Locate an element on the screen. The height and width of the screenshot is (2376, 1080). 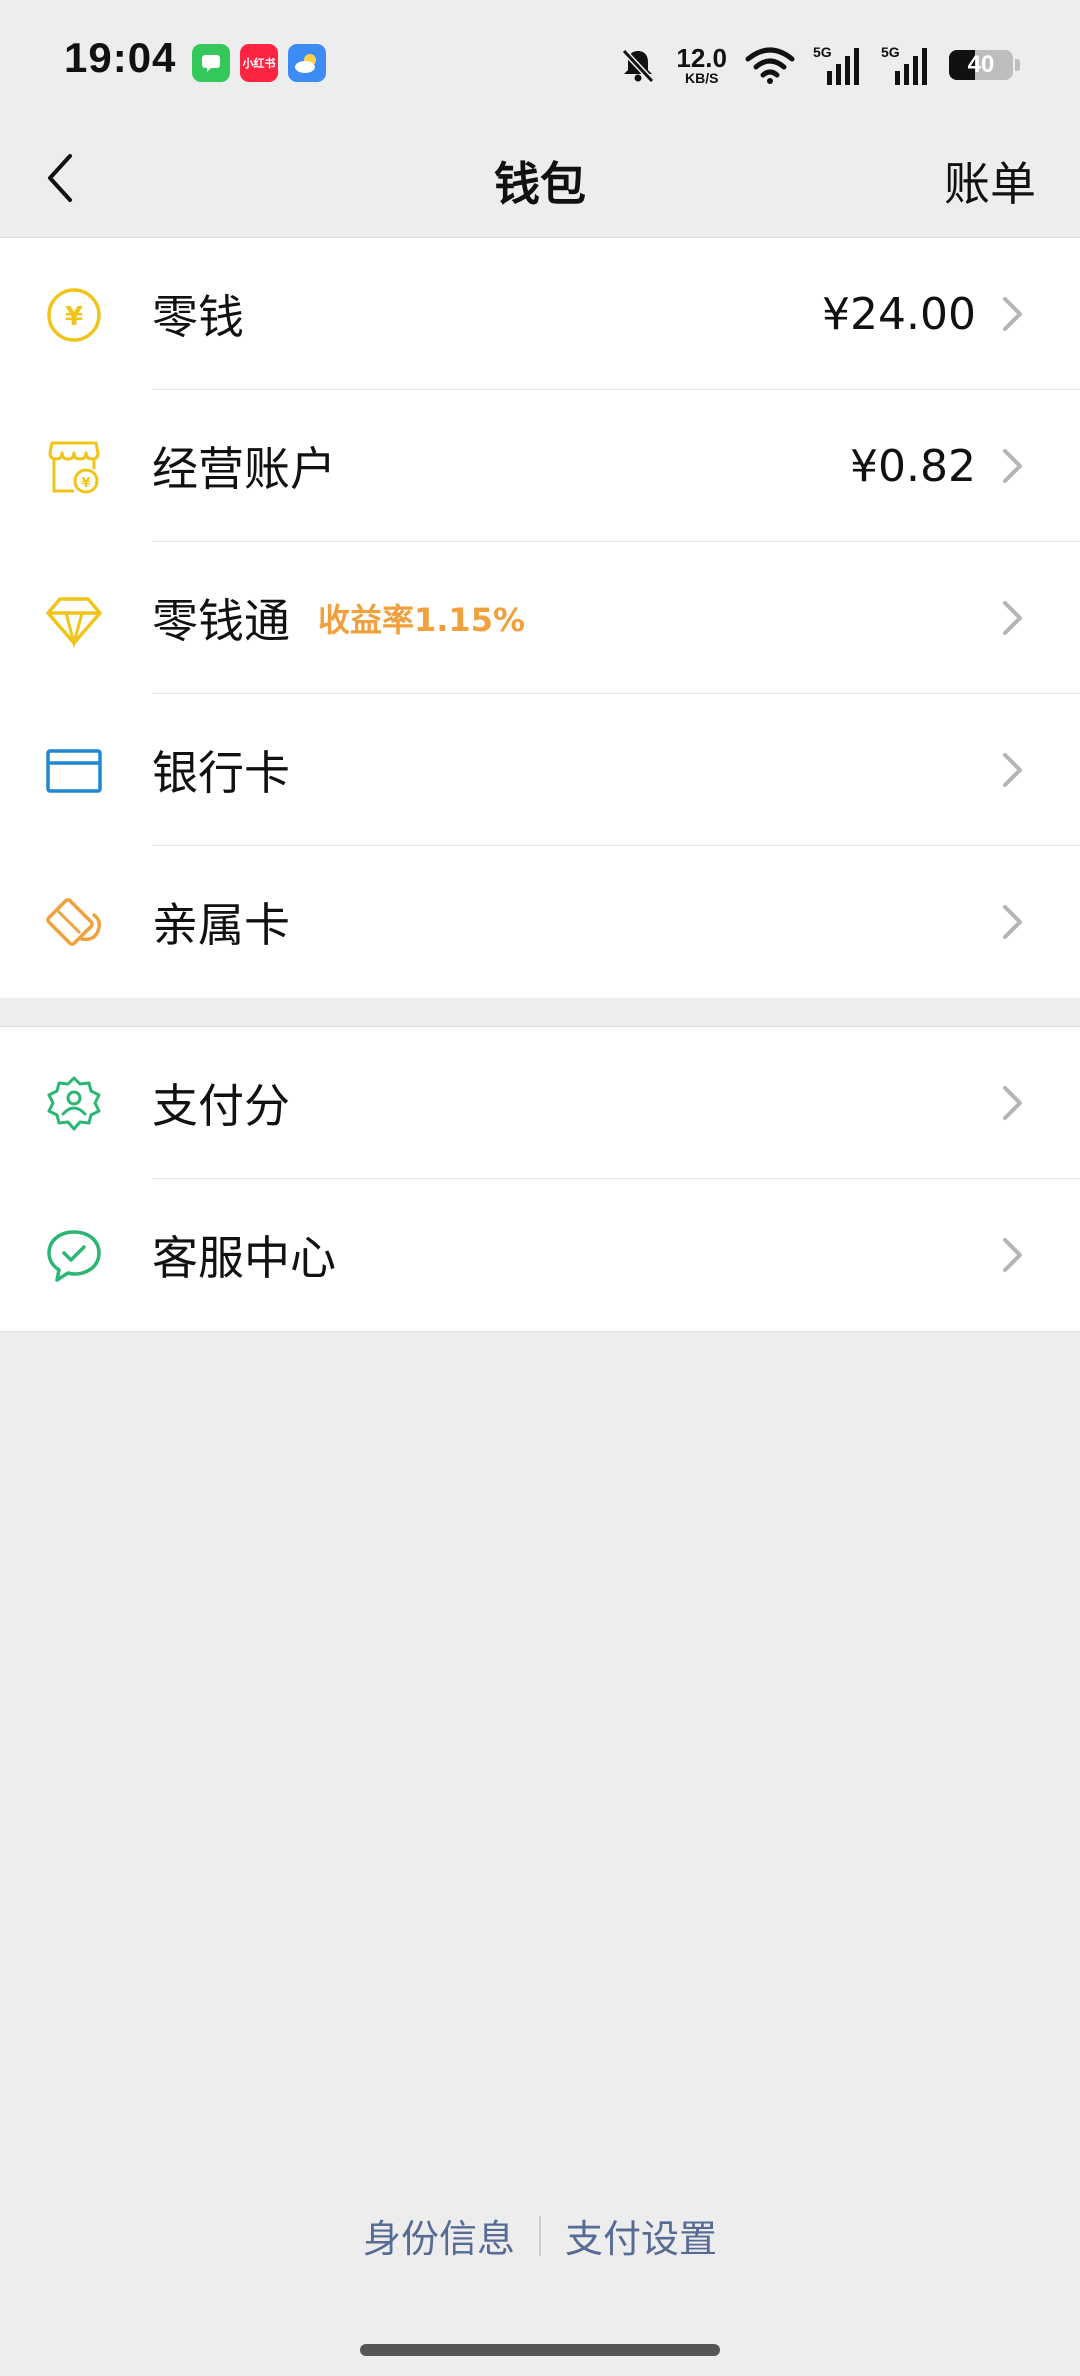
coin-icon: ¥ is located at coordinates (74, 315).